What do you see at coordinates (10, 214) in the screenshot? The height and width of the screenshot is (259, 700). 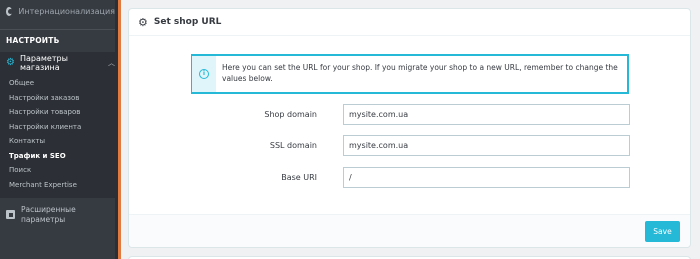 I see `settings-icon` at bounding box center [10, 214].